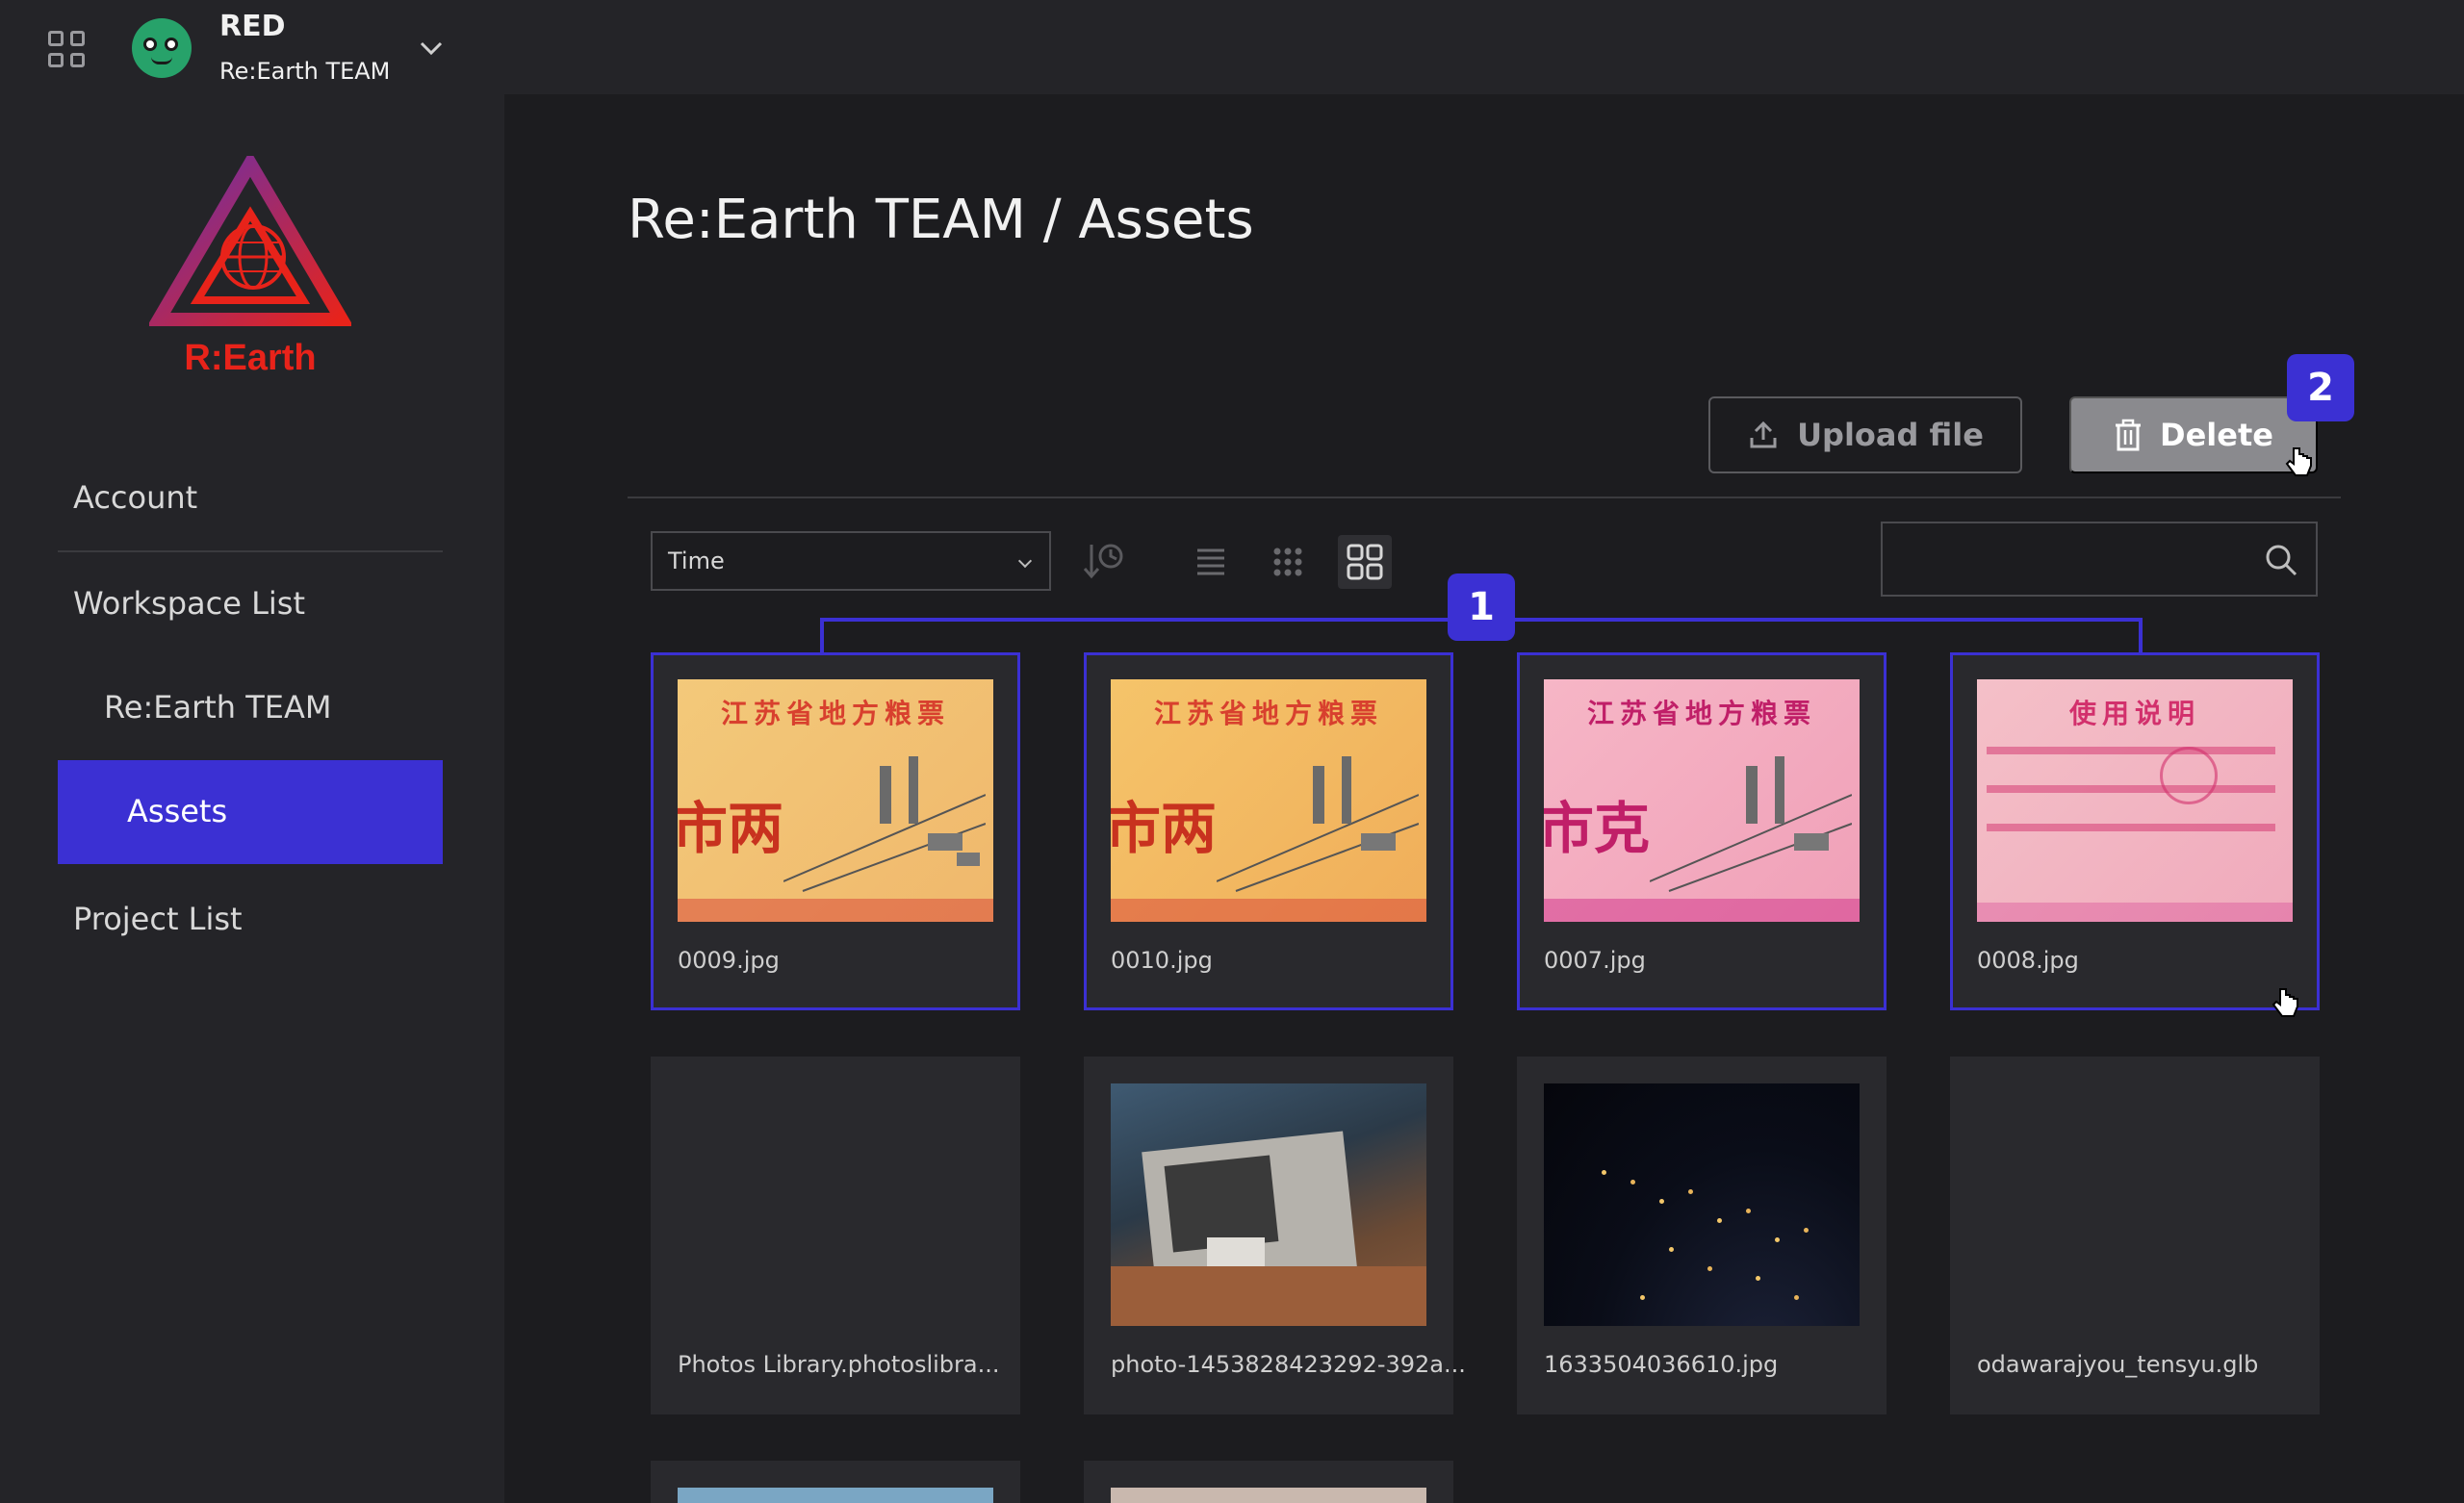 This screenshot has width=2464, height=1503. What do you see at coordinates (2135, 800) in the screenshot?
I see `asset-thumbnail: 使用说明` at bounding box center [2135, 800].